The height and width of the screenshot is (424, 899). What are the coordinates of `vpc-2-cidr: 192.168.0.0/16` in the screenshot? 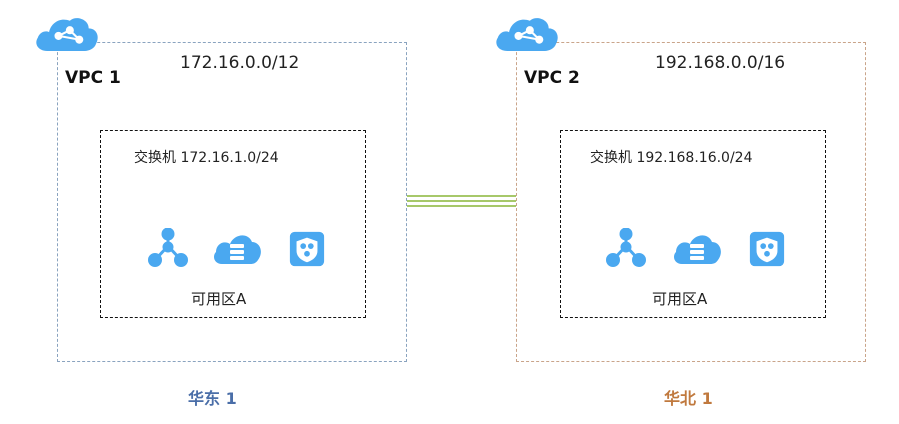 It's located at (720, 63).